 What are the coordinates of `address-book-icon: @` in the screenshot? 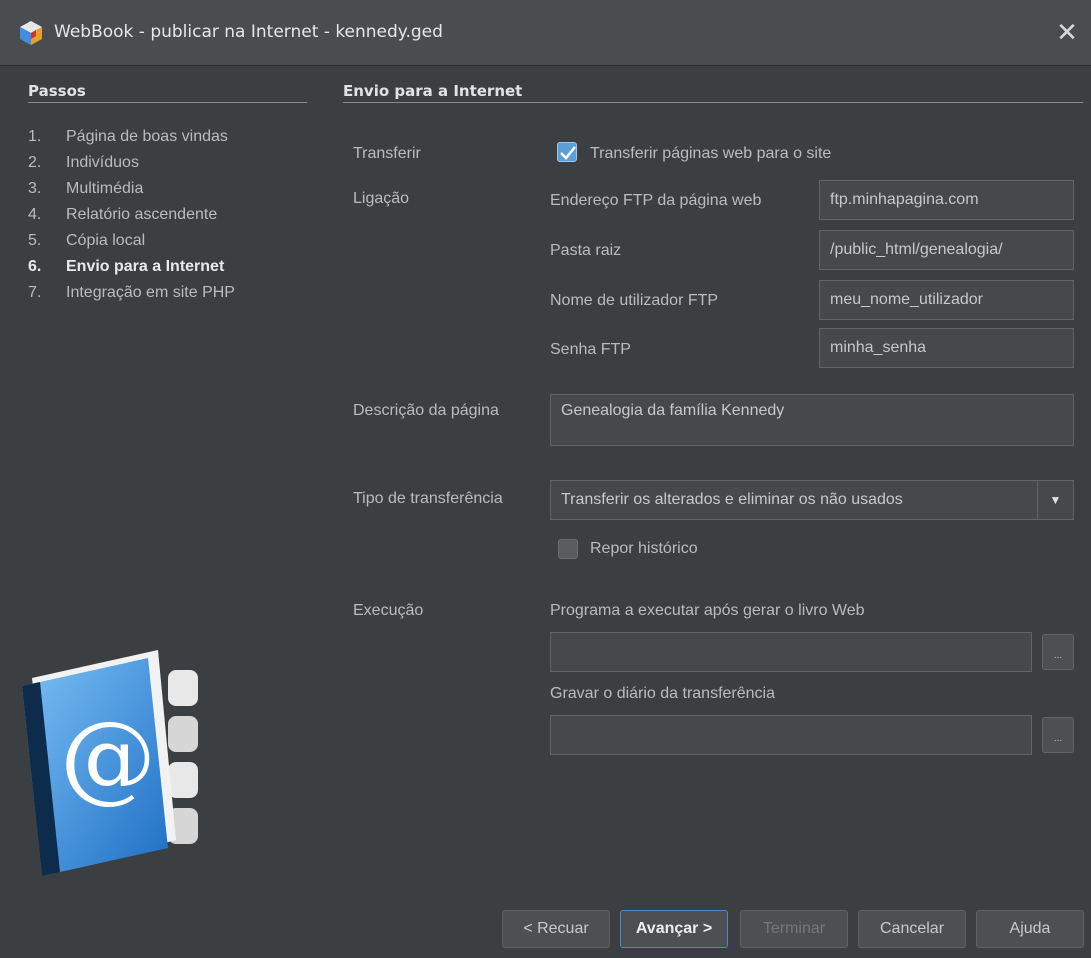 It's located at (110, 763).